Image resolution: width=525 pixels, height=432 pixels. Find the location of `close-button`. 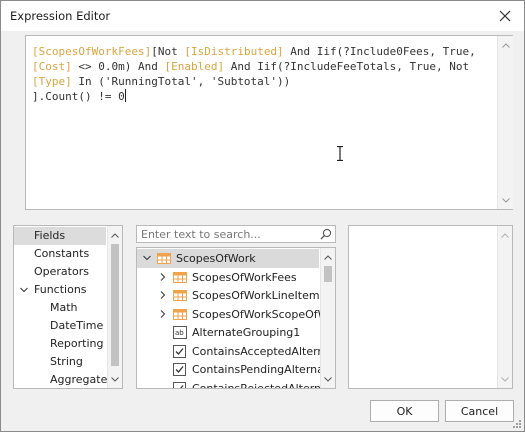

close-button is located at coordinates (505, 16).